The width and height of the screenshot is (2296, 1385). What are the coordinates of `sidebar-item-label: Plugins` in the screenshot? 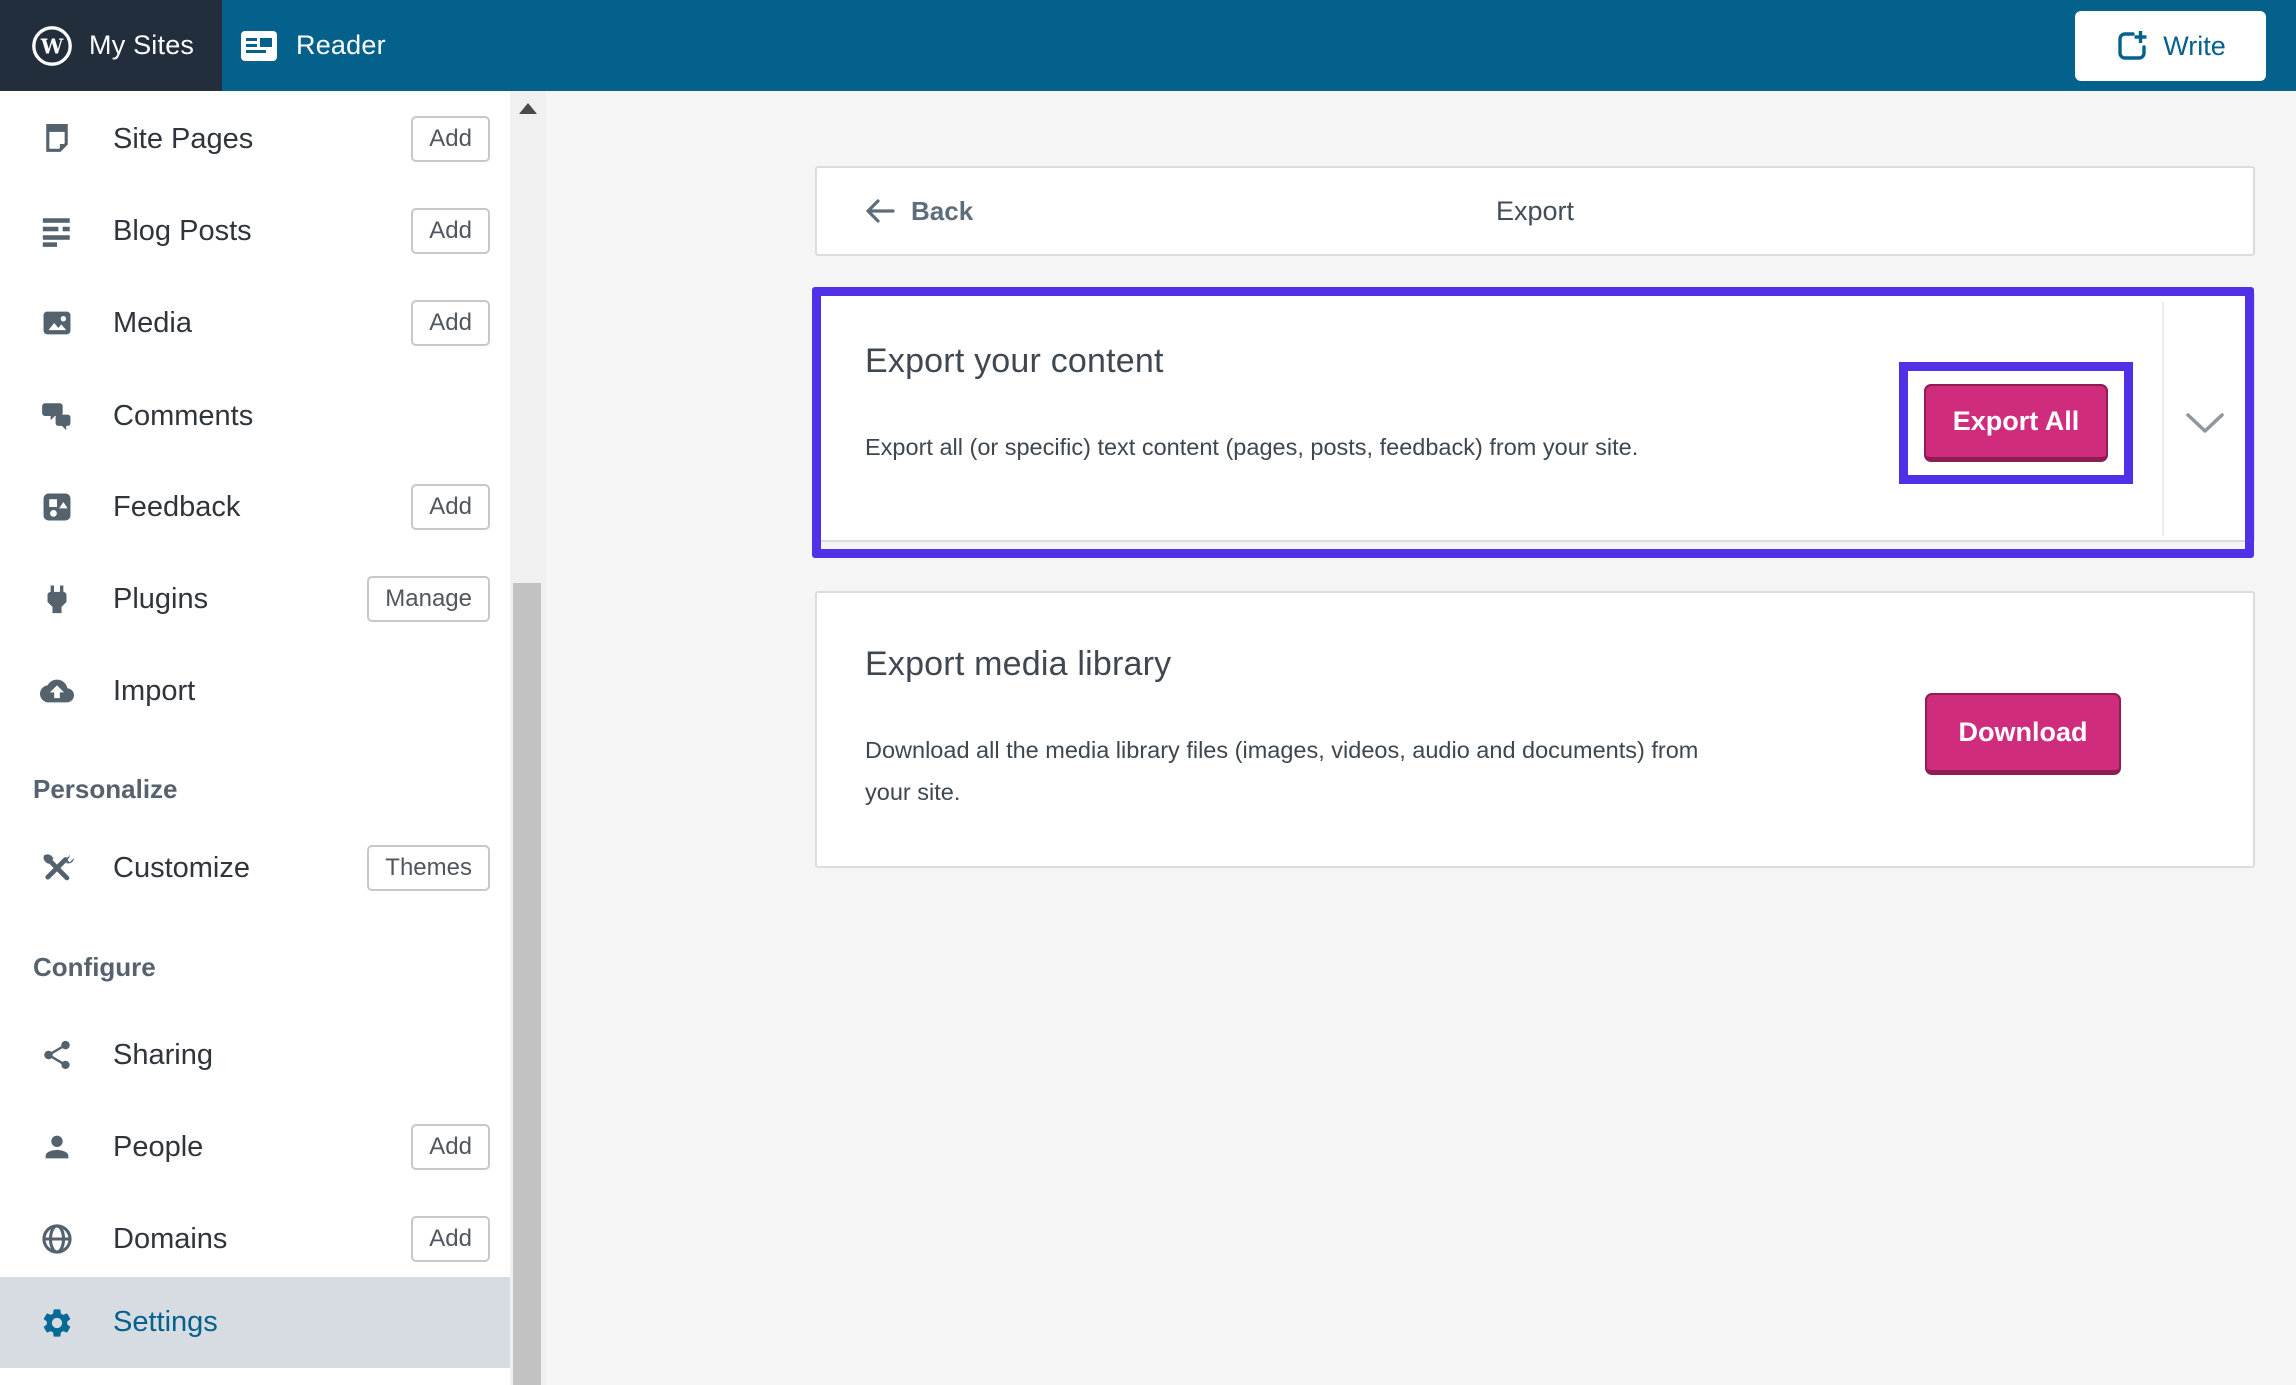 It's located at (161, 598).